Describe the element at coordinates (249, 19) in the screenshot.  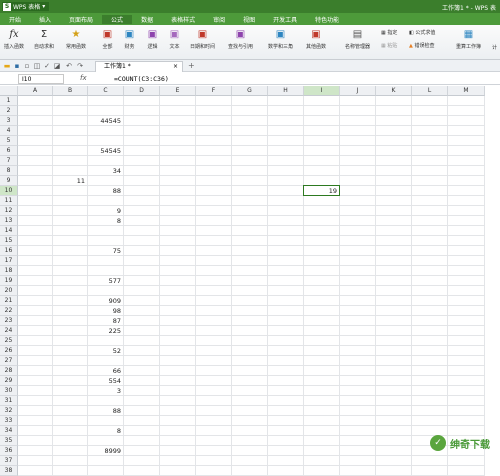
I see `menu-item-view: 视图` at that location.